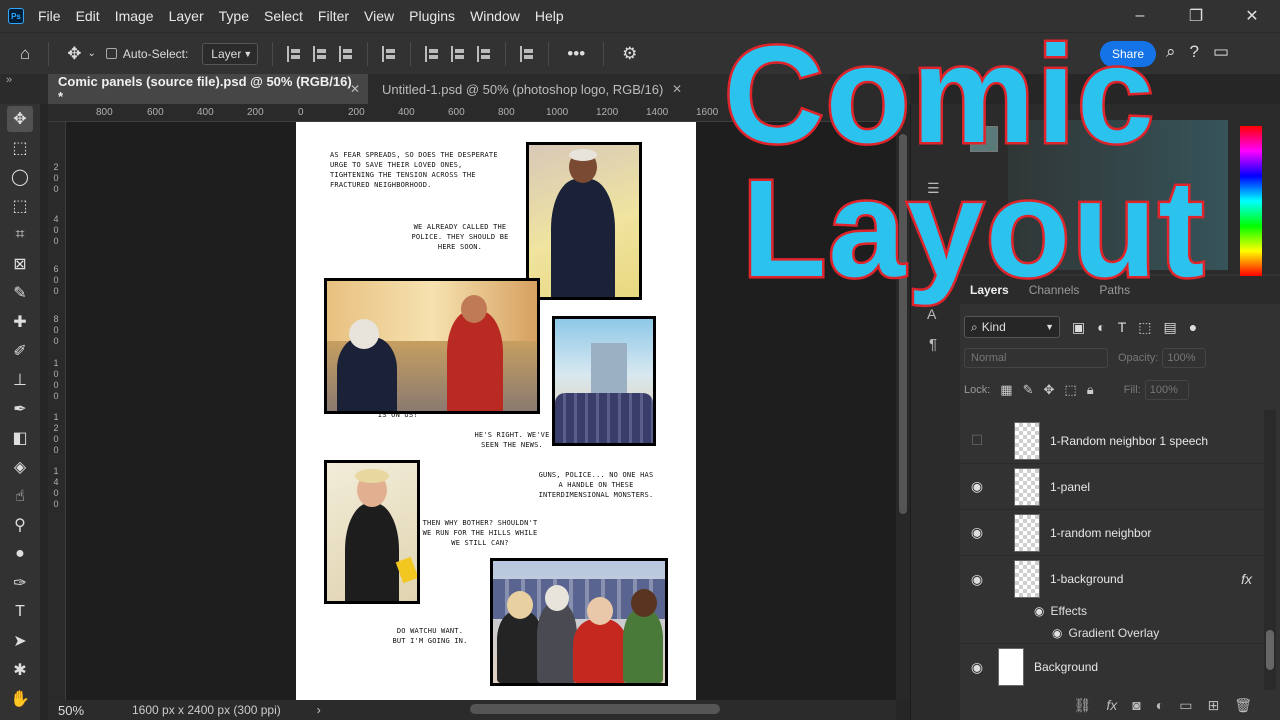  I want to click on paint-bucket-tool-icon: ◈, so click(20, 467).